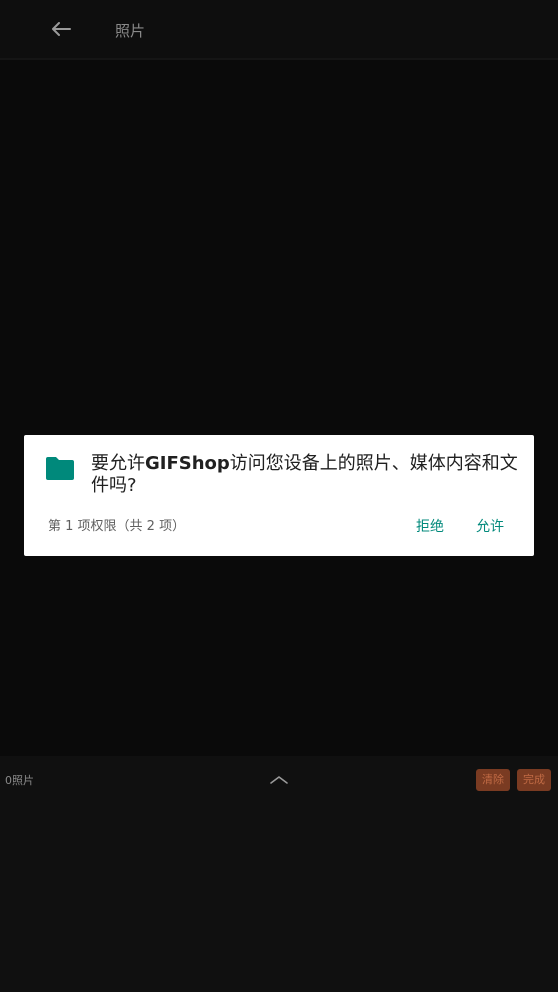 Image resolution: width=558 pixels, height=992 pixels. Describe the element at coordinates (490, 527) in the screenshot. I see `allow-button: 允许` at that location.